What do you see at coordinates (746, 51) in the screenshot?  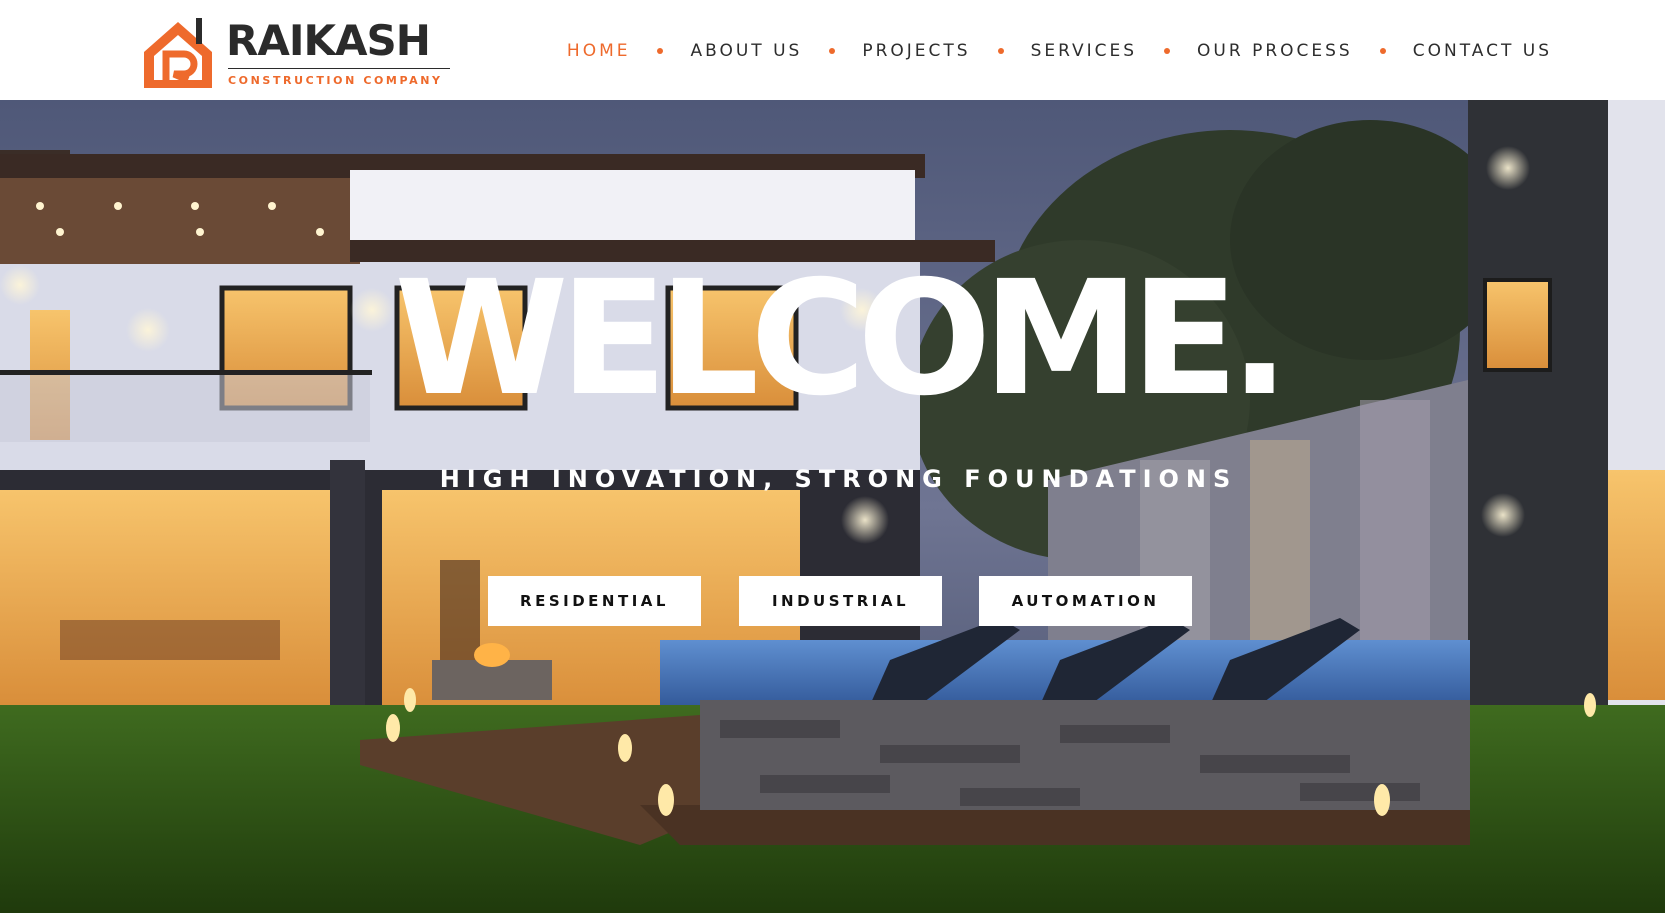 I see `nav-about-us: ABOUT US` at bounding box center [746, 51].